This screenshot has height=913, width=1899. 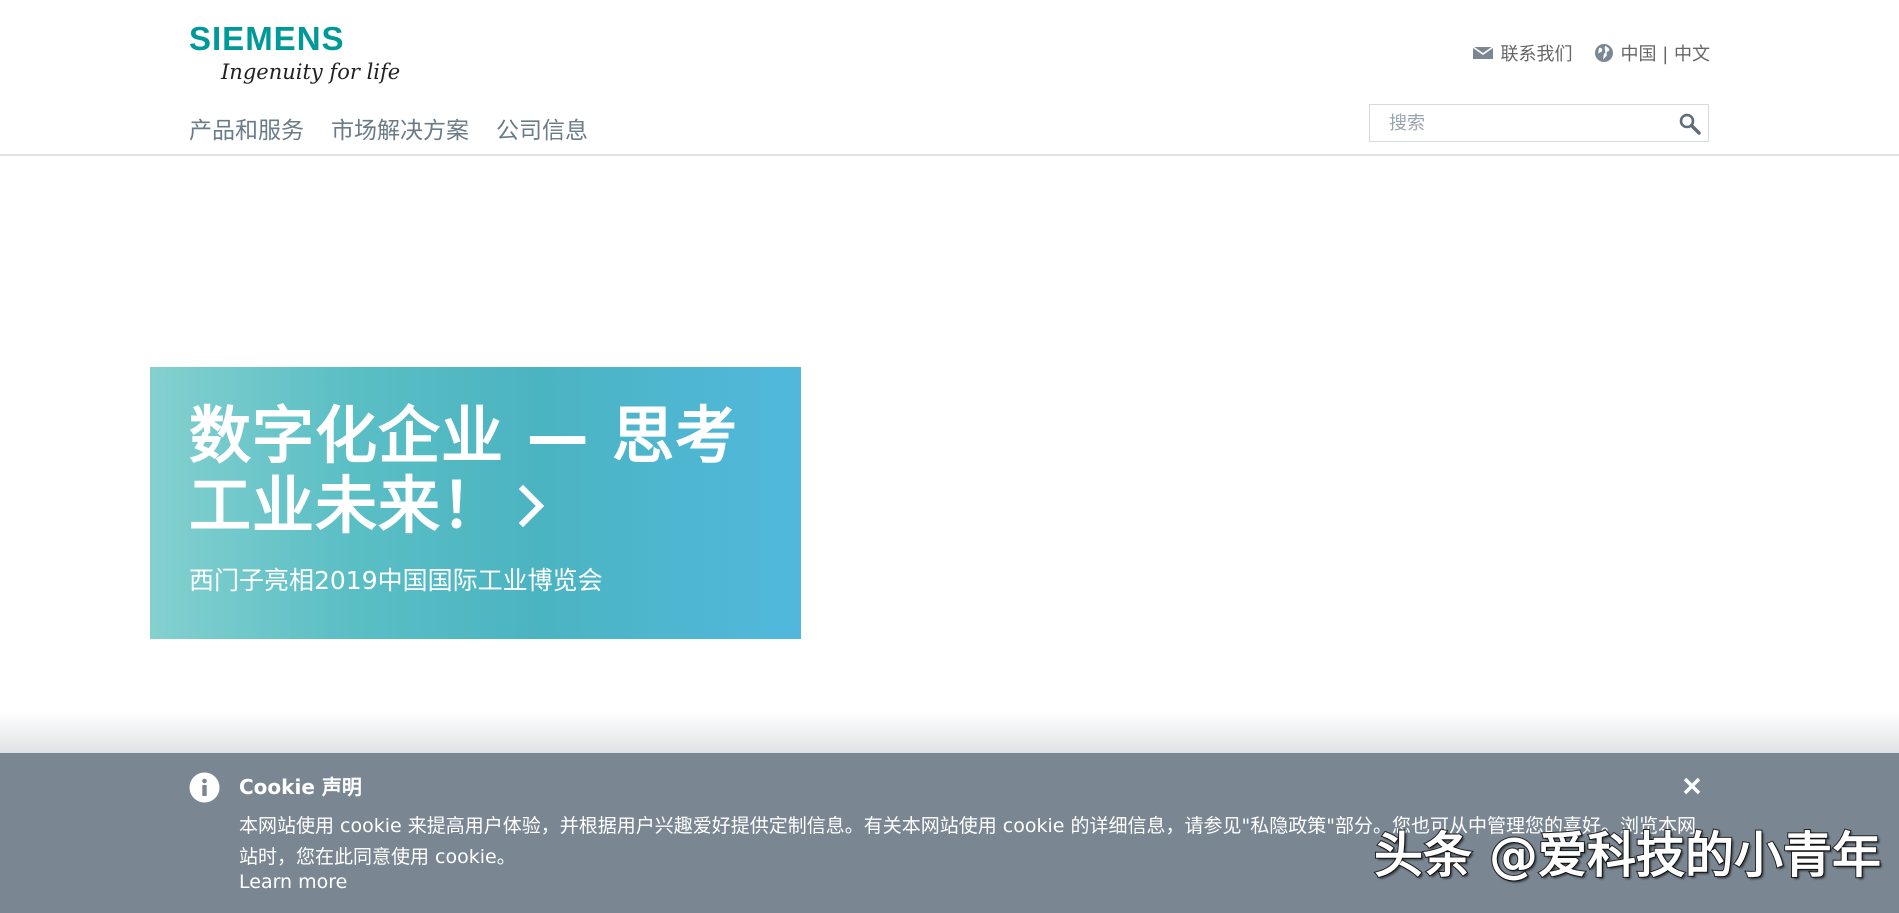 I want to click on main-nav: 产品和服务 市场解决方案 公司信息, so click(x=388, y=131).